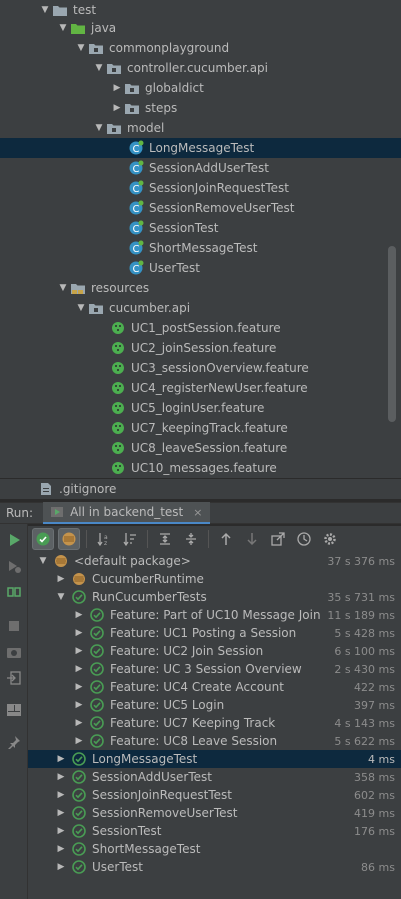  I want to click on passed-icon, so click(79, 867).